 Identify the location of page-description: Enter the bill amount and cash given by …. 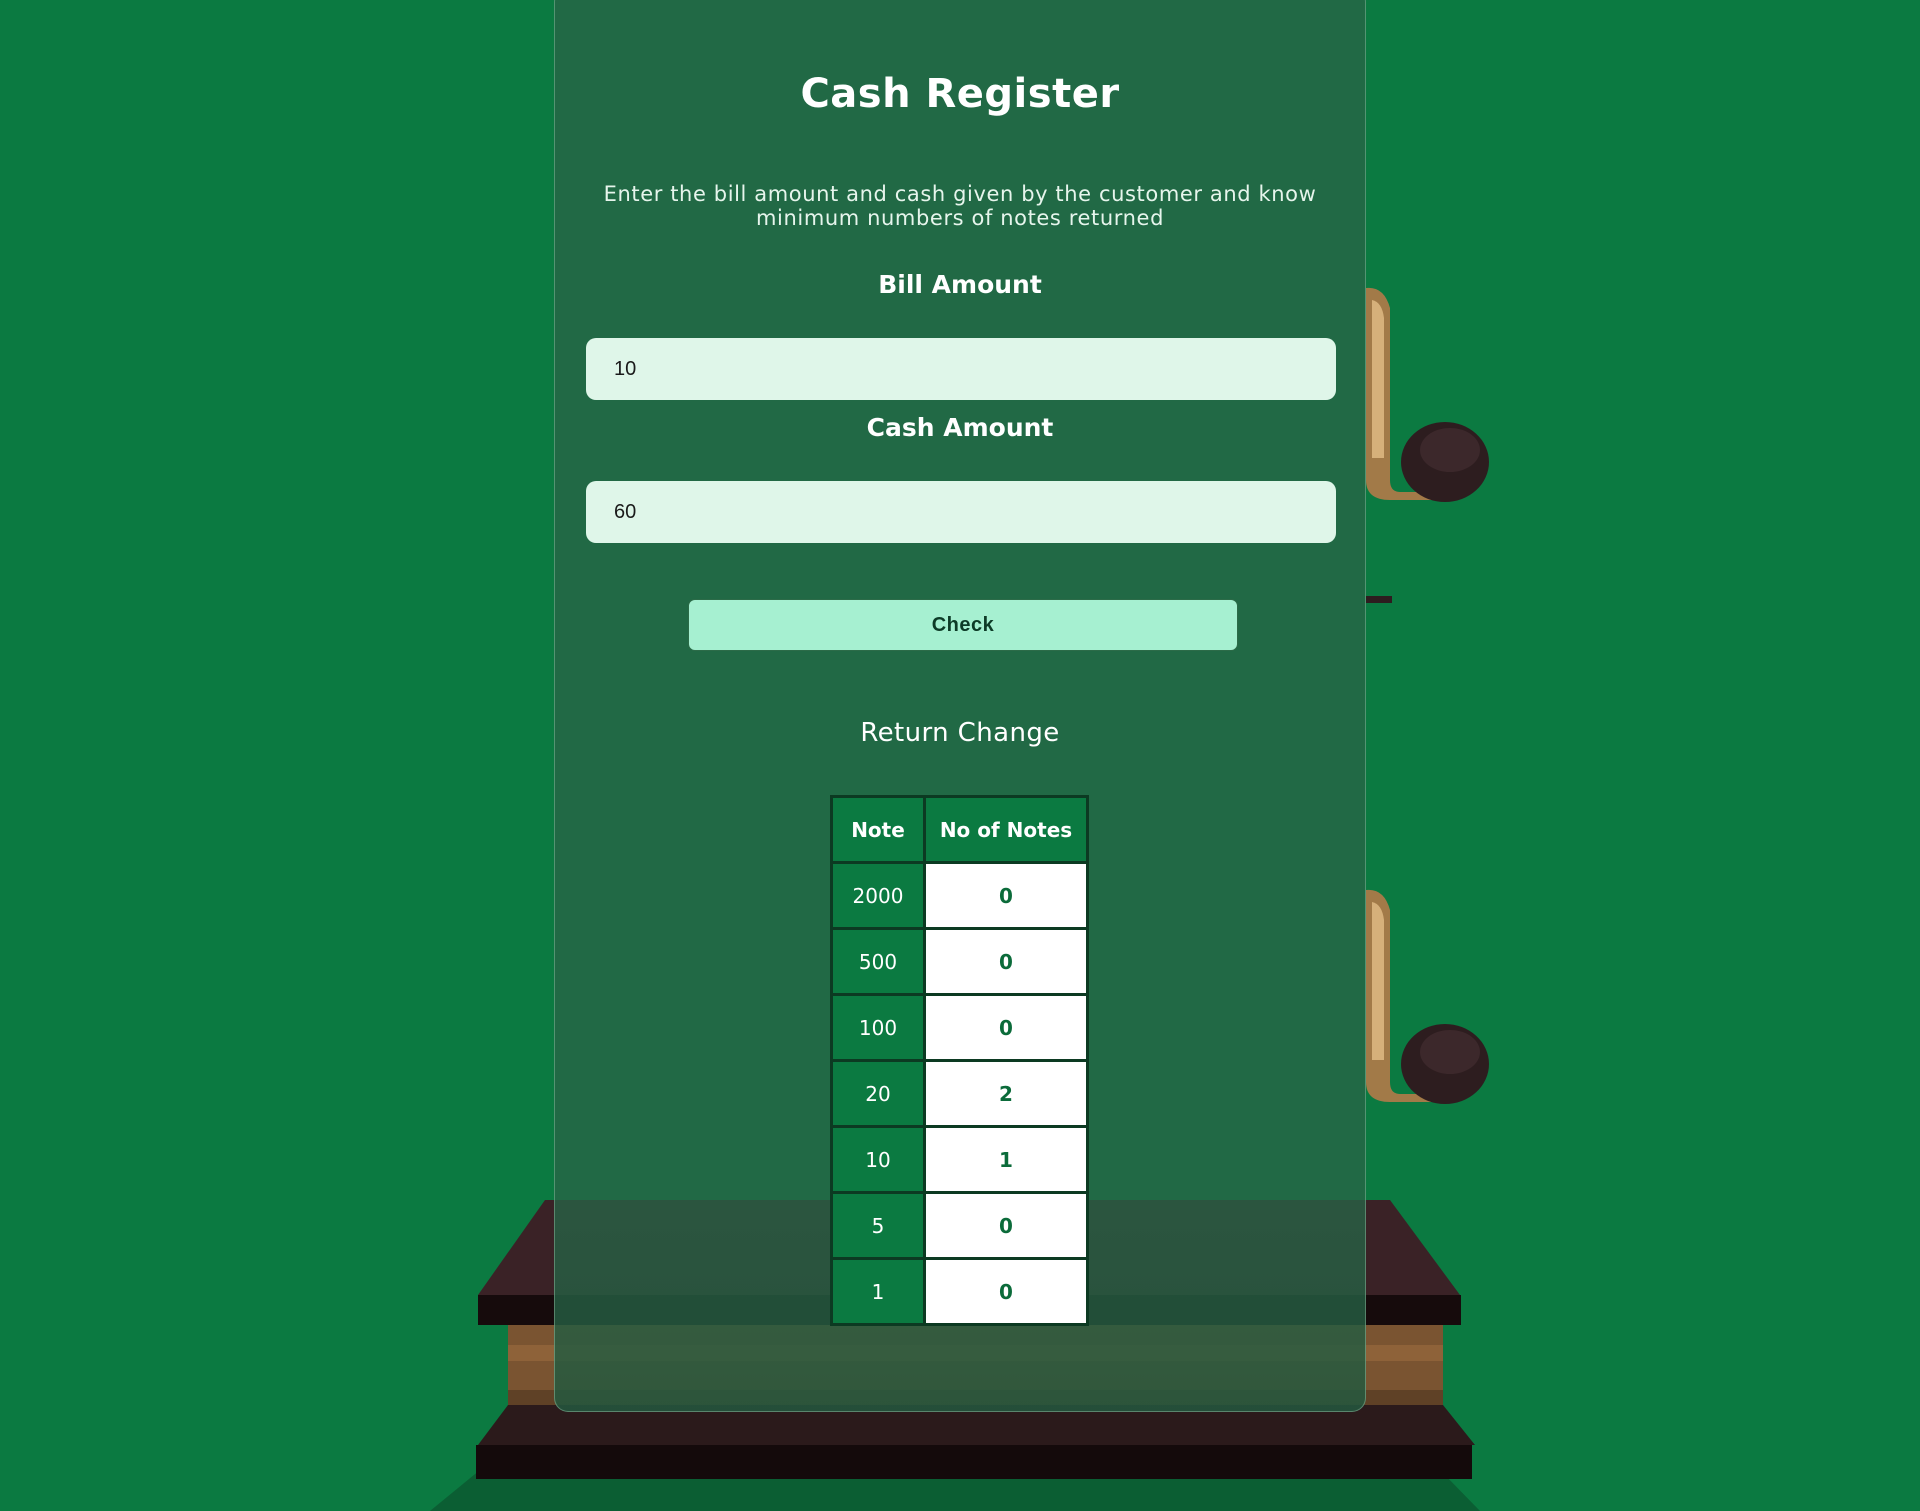
(960, 206).